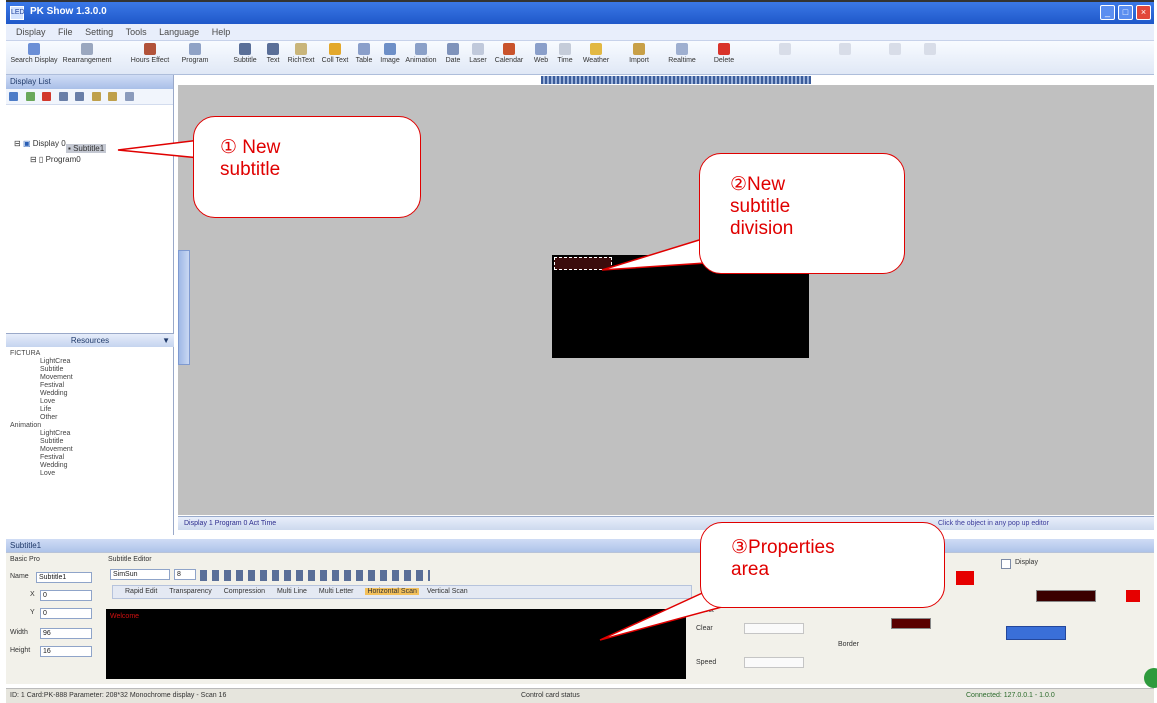 The height and width of the screenshot is (703, 1157). I want to click on tab-multi-letter: Multi Letter, so click(336, 591).